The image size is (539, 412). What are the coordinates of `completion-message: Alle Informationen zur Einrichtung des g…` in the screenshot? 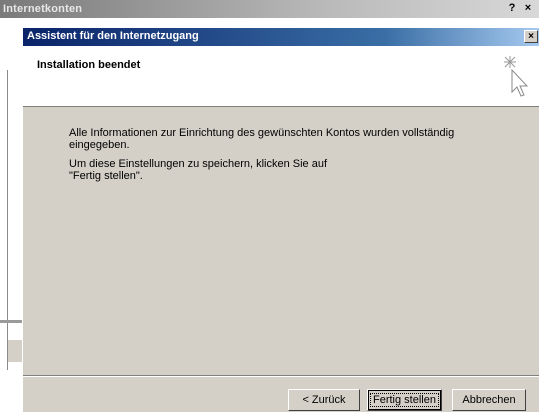 It's located at (262, 139).